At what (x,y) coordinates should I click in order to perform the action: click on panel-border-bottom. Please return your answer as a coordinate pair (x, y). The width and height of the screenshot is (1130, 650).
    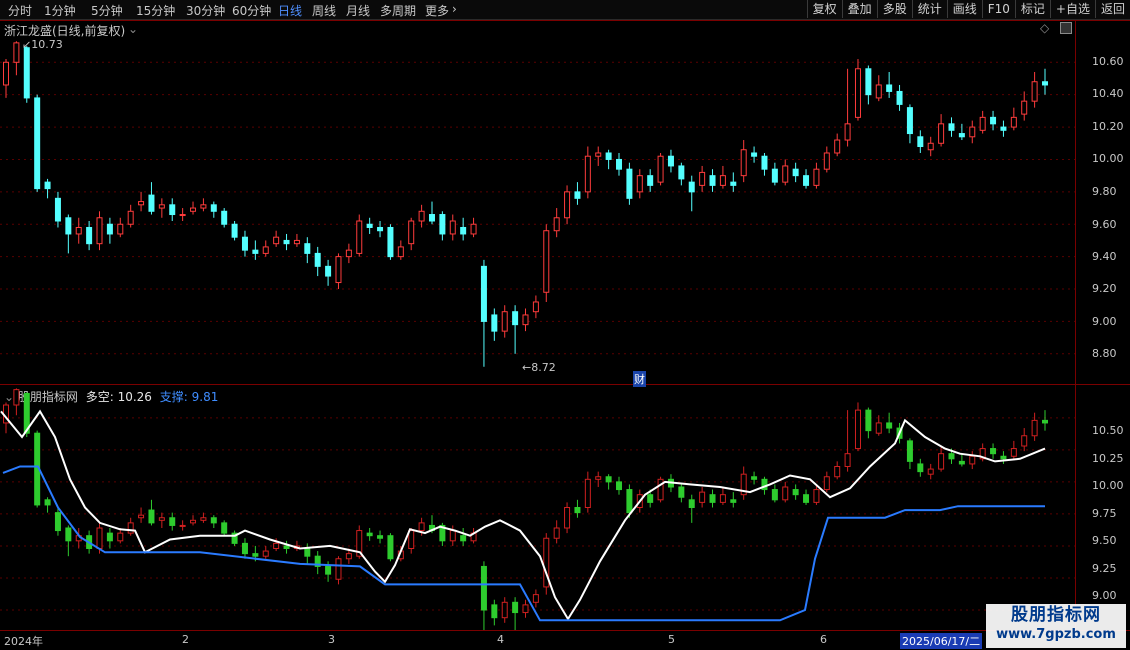
    Looking at the image, I should click on (565, 630).